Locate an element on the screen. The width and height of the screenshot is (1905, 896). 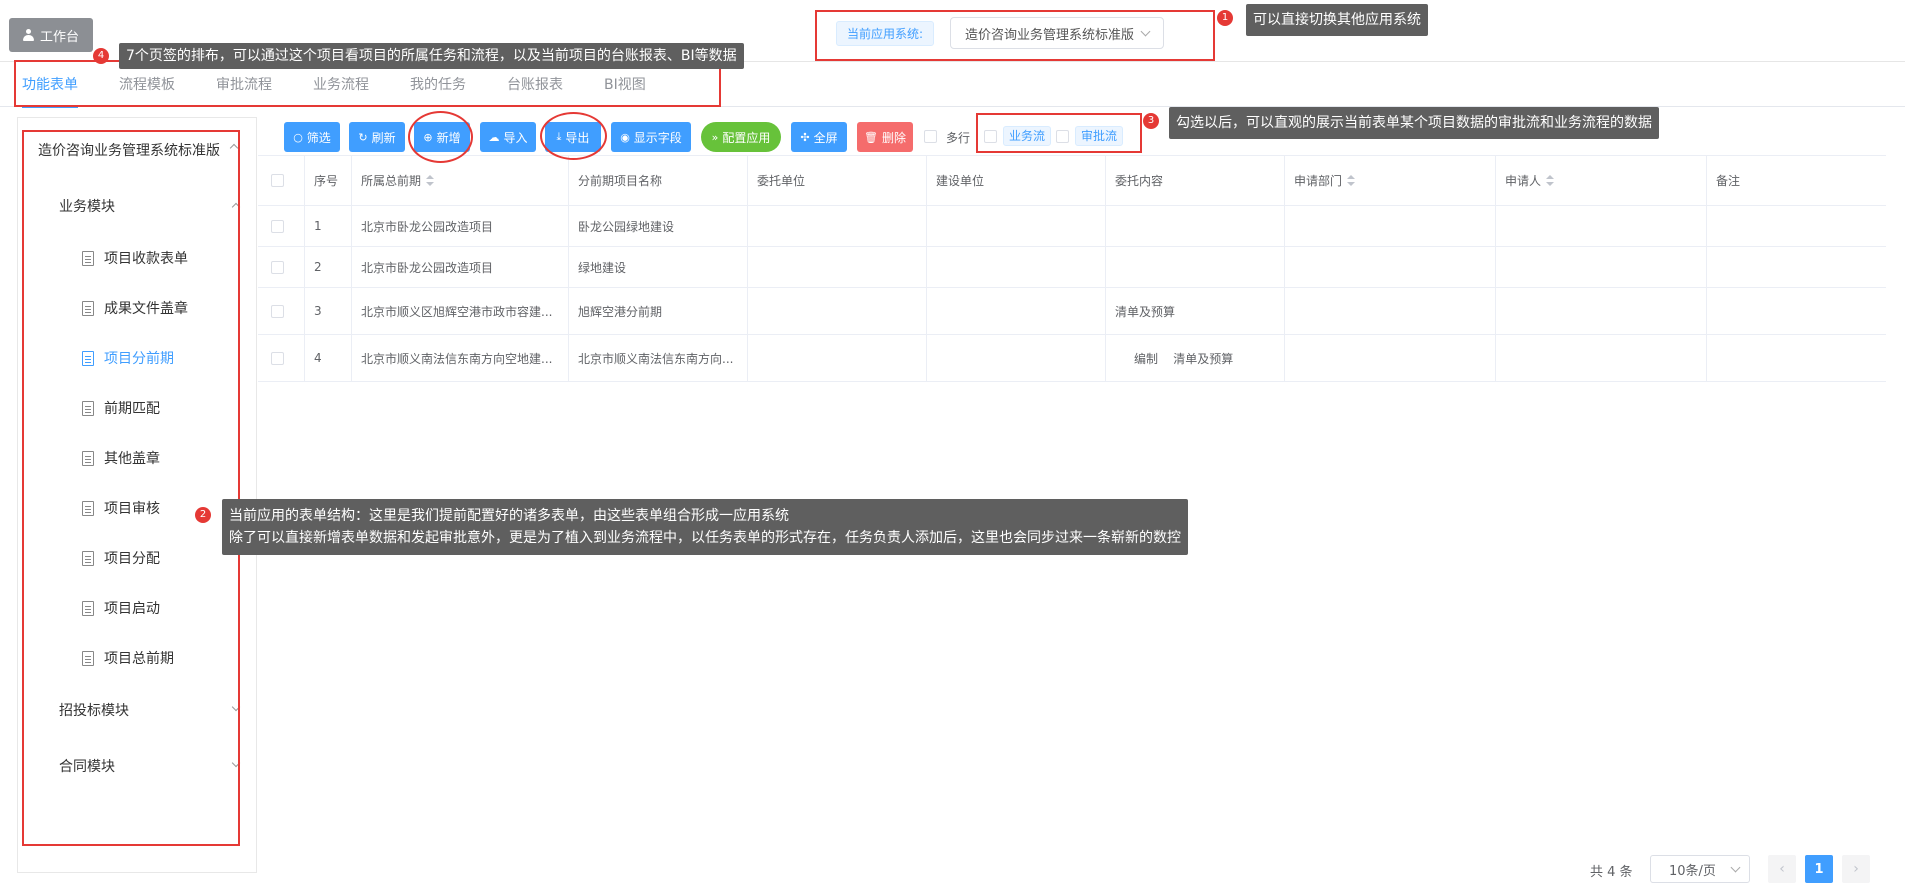
table-row: 1 北京市卧龙公园改造项目 卧龙公园绿地建设 is located at coordinates (1072, 226).